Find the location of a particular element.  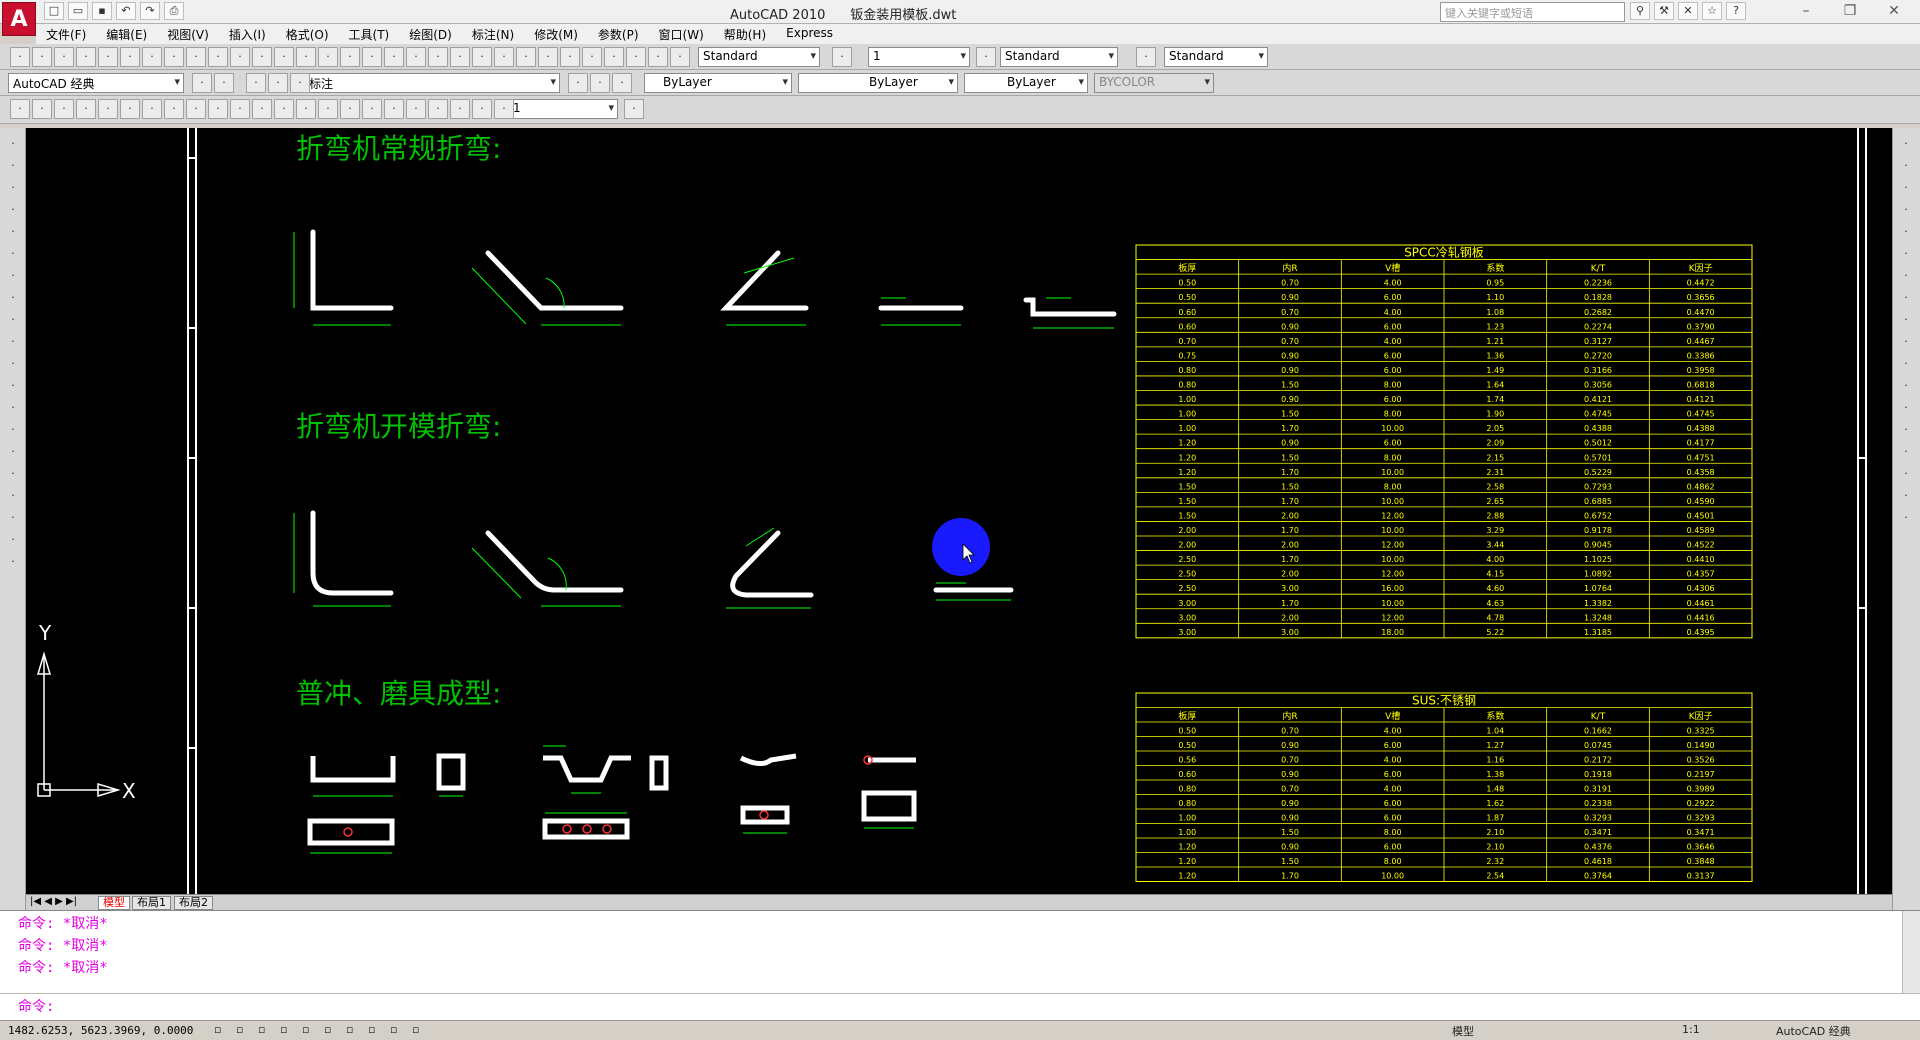

command-scrollbar is located at coordinates (1911, 952).